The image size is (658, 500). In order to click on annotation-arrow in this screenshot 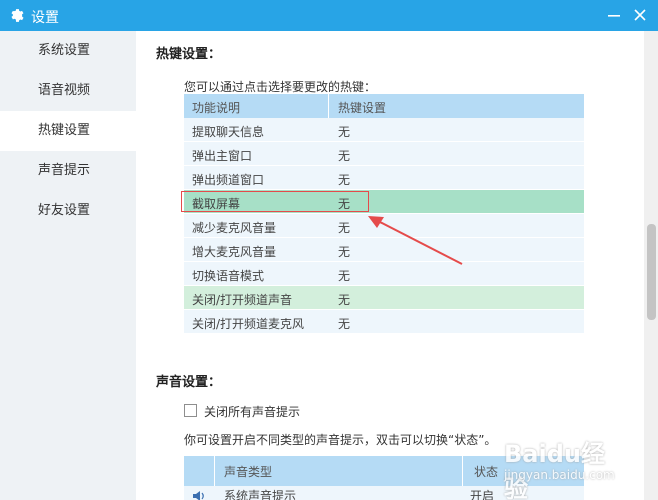, I will do `click(415, 240)`.